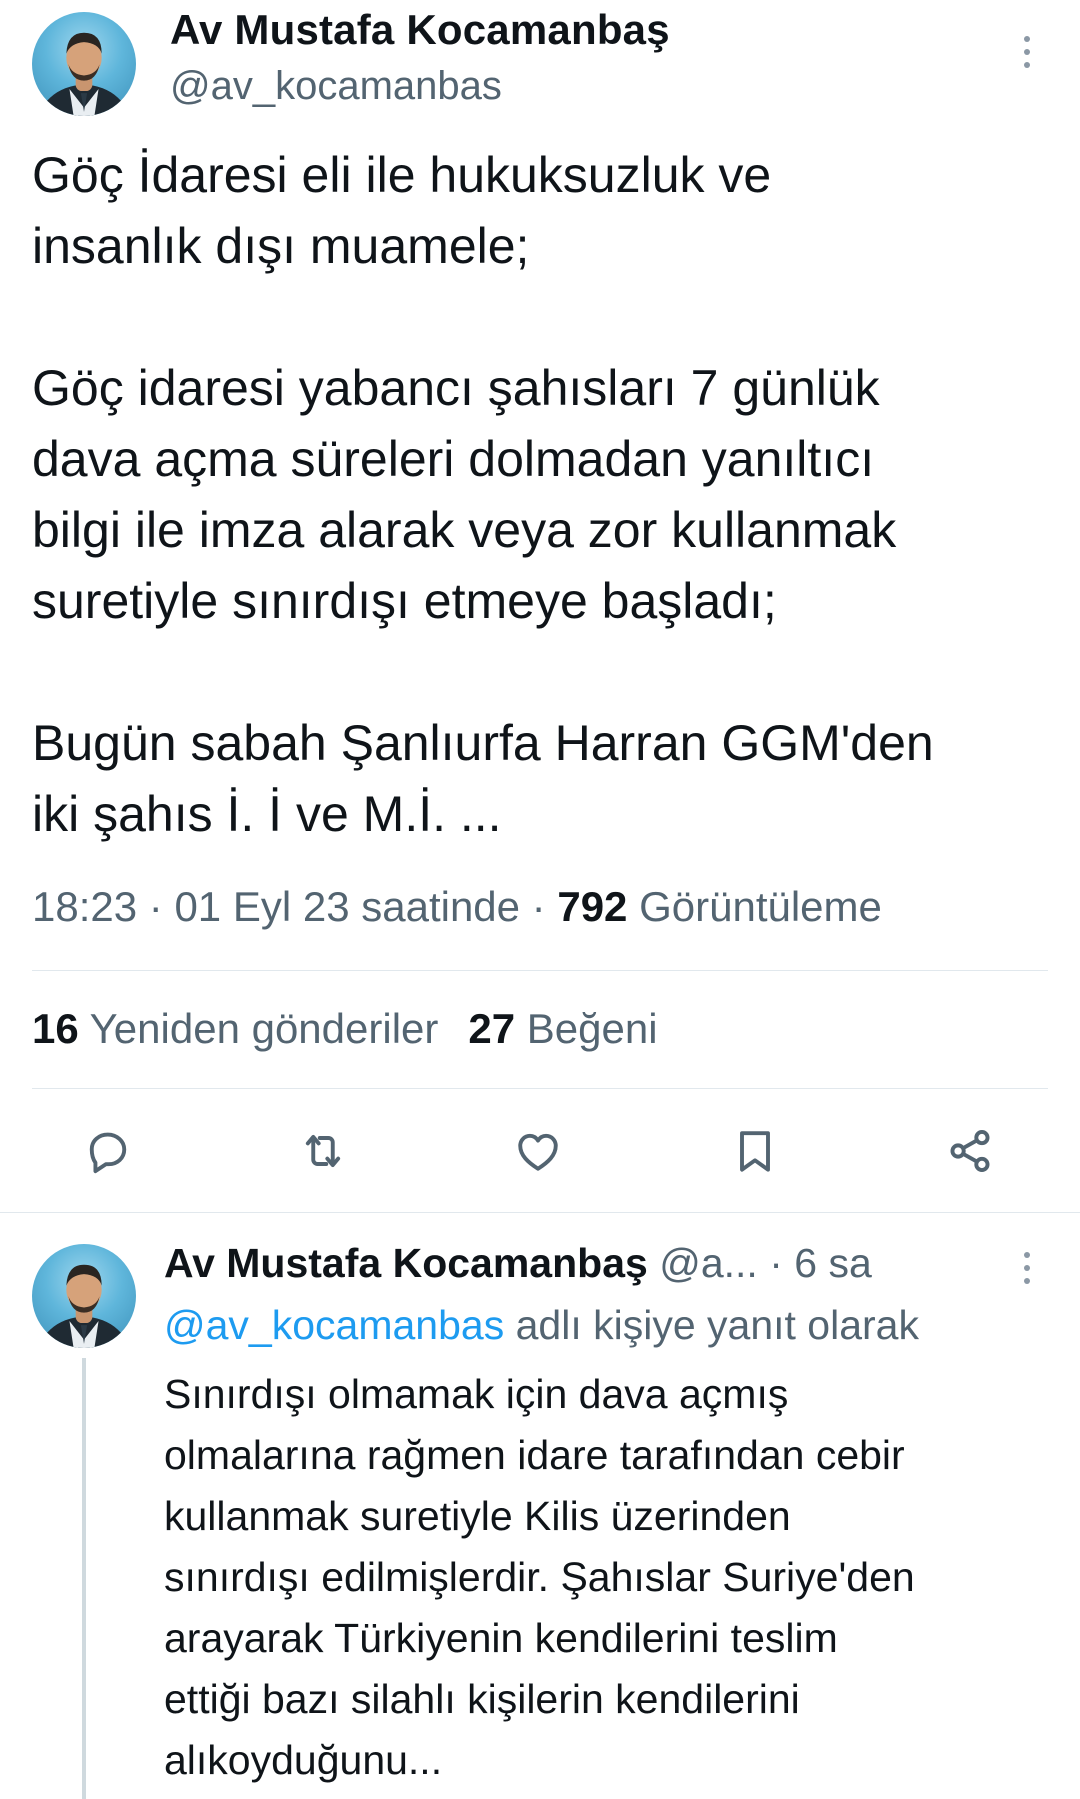  I want to click on action-bar, so click(540, 1151).